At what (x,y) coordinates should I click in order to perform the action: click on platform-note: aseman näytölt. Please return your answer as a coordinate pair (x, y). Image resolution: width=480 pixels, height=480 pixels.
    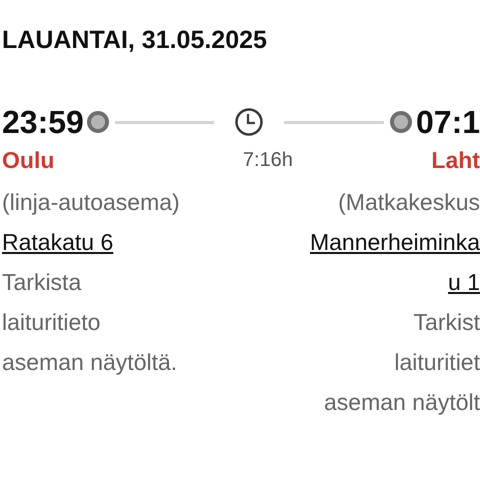
    Looking at the image, I should click on (402, 402).